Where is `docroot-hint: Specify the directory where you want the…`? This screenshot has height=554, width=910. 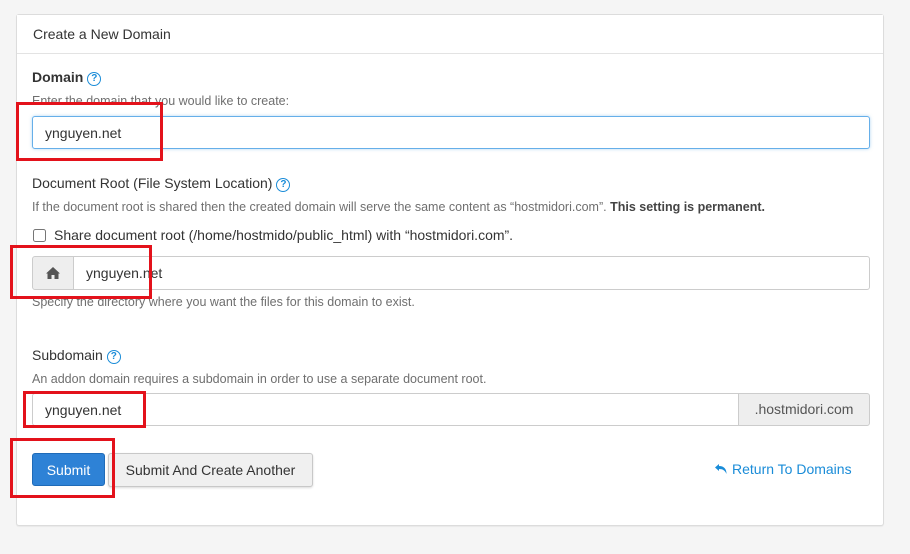 docroot-hint: Specify the directory where you want the… is located at coordinates (223, 302).